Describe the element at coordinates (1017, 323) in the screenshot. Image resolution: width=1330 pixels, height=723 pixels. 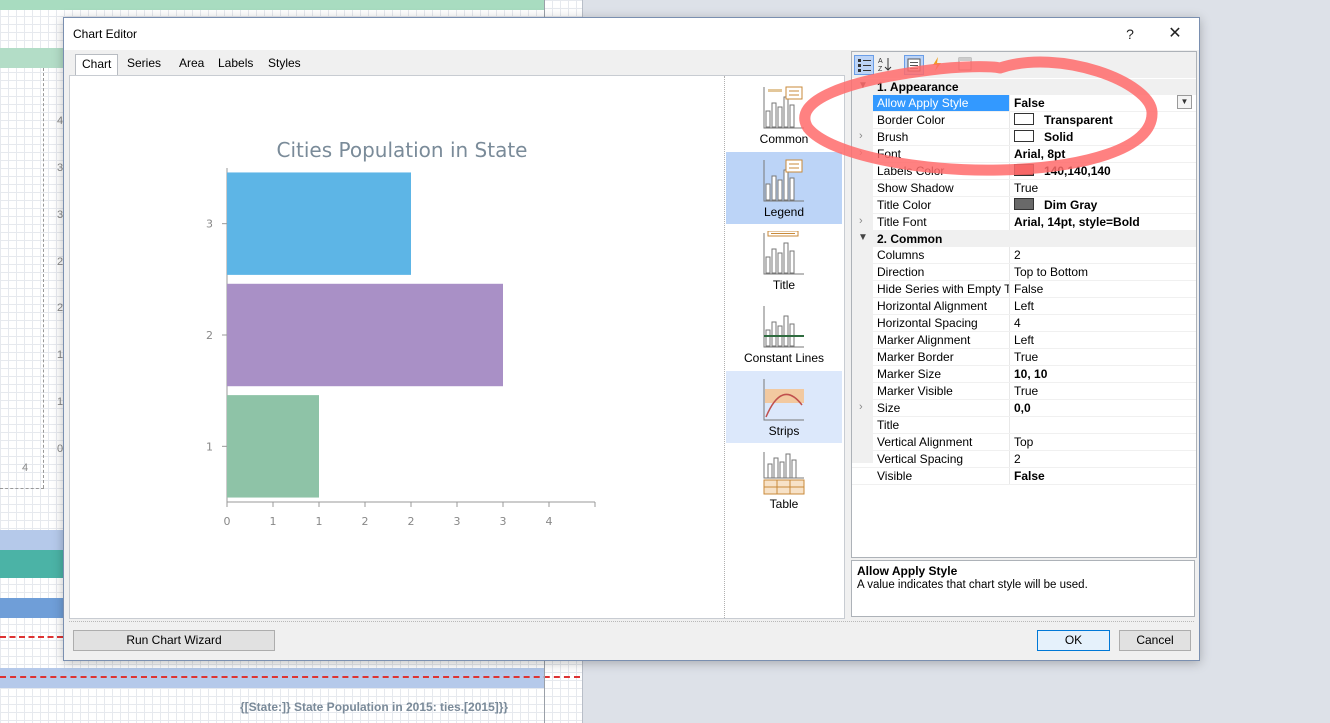
I see `property-value: 4` at that location.